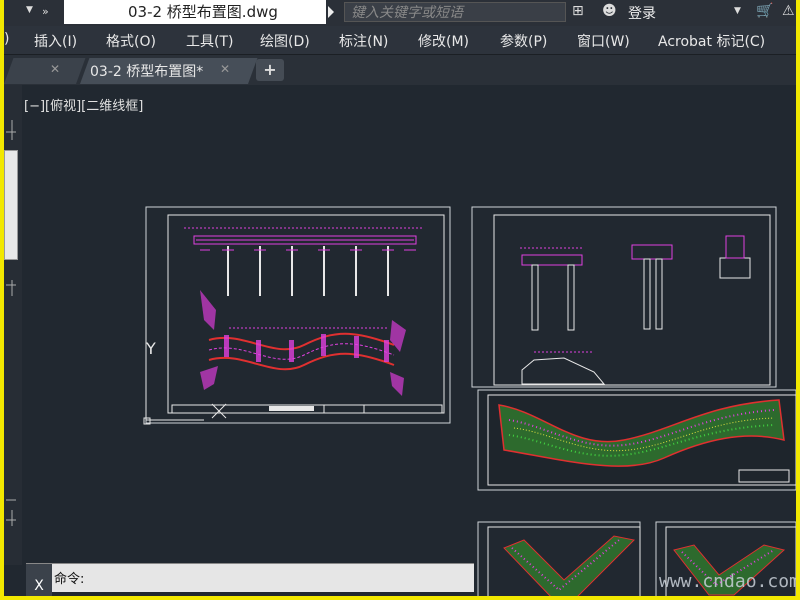 The width and height of the screenshot is (800, 600). Describe the element at coordinates (11, 323) in the screenshot. I see `rail-markers` at that location.